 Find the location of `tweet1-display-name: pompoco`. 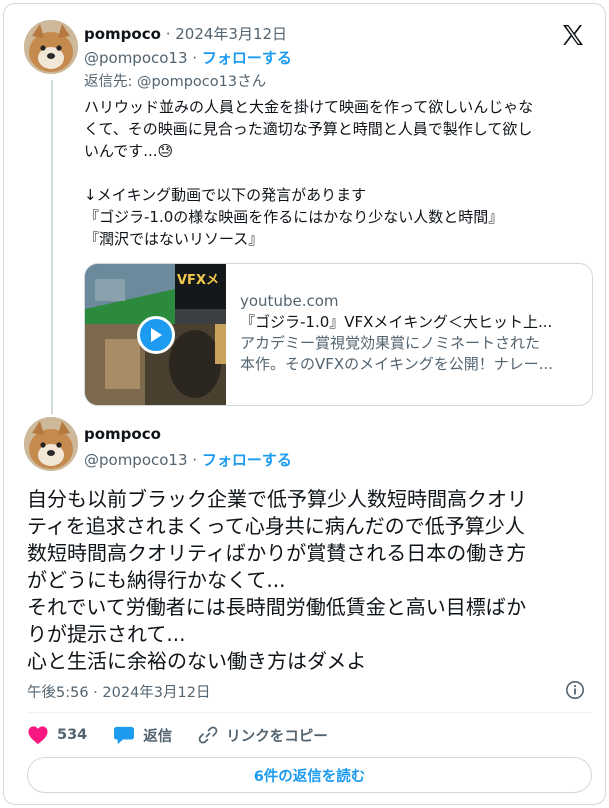

tweet1-display-name: pompoco is located at coordinates (122, 34).